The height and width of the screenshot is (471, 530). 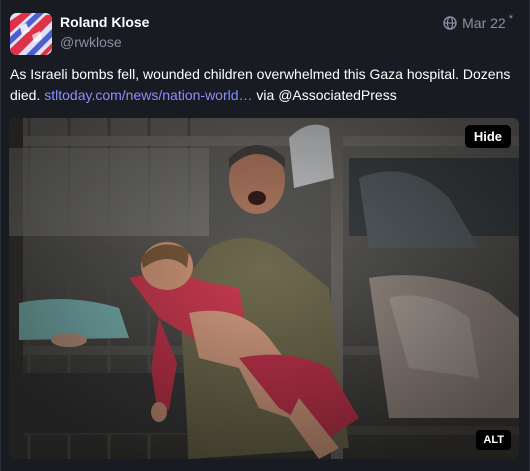 I want to click on author-handle: @rwklose, so click(x=91, y=42).